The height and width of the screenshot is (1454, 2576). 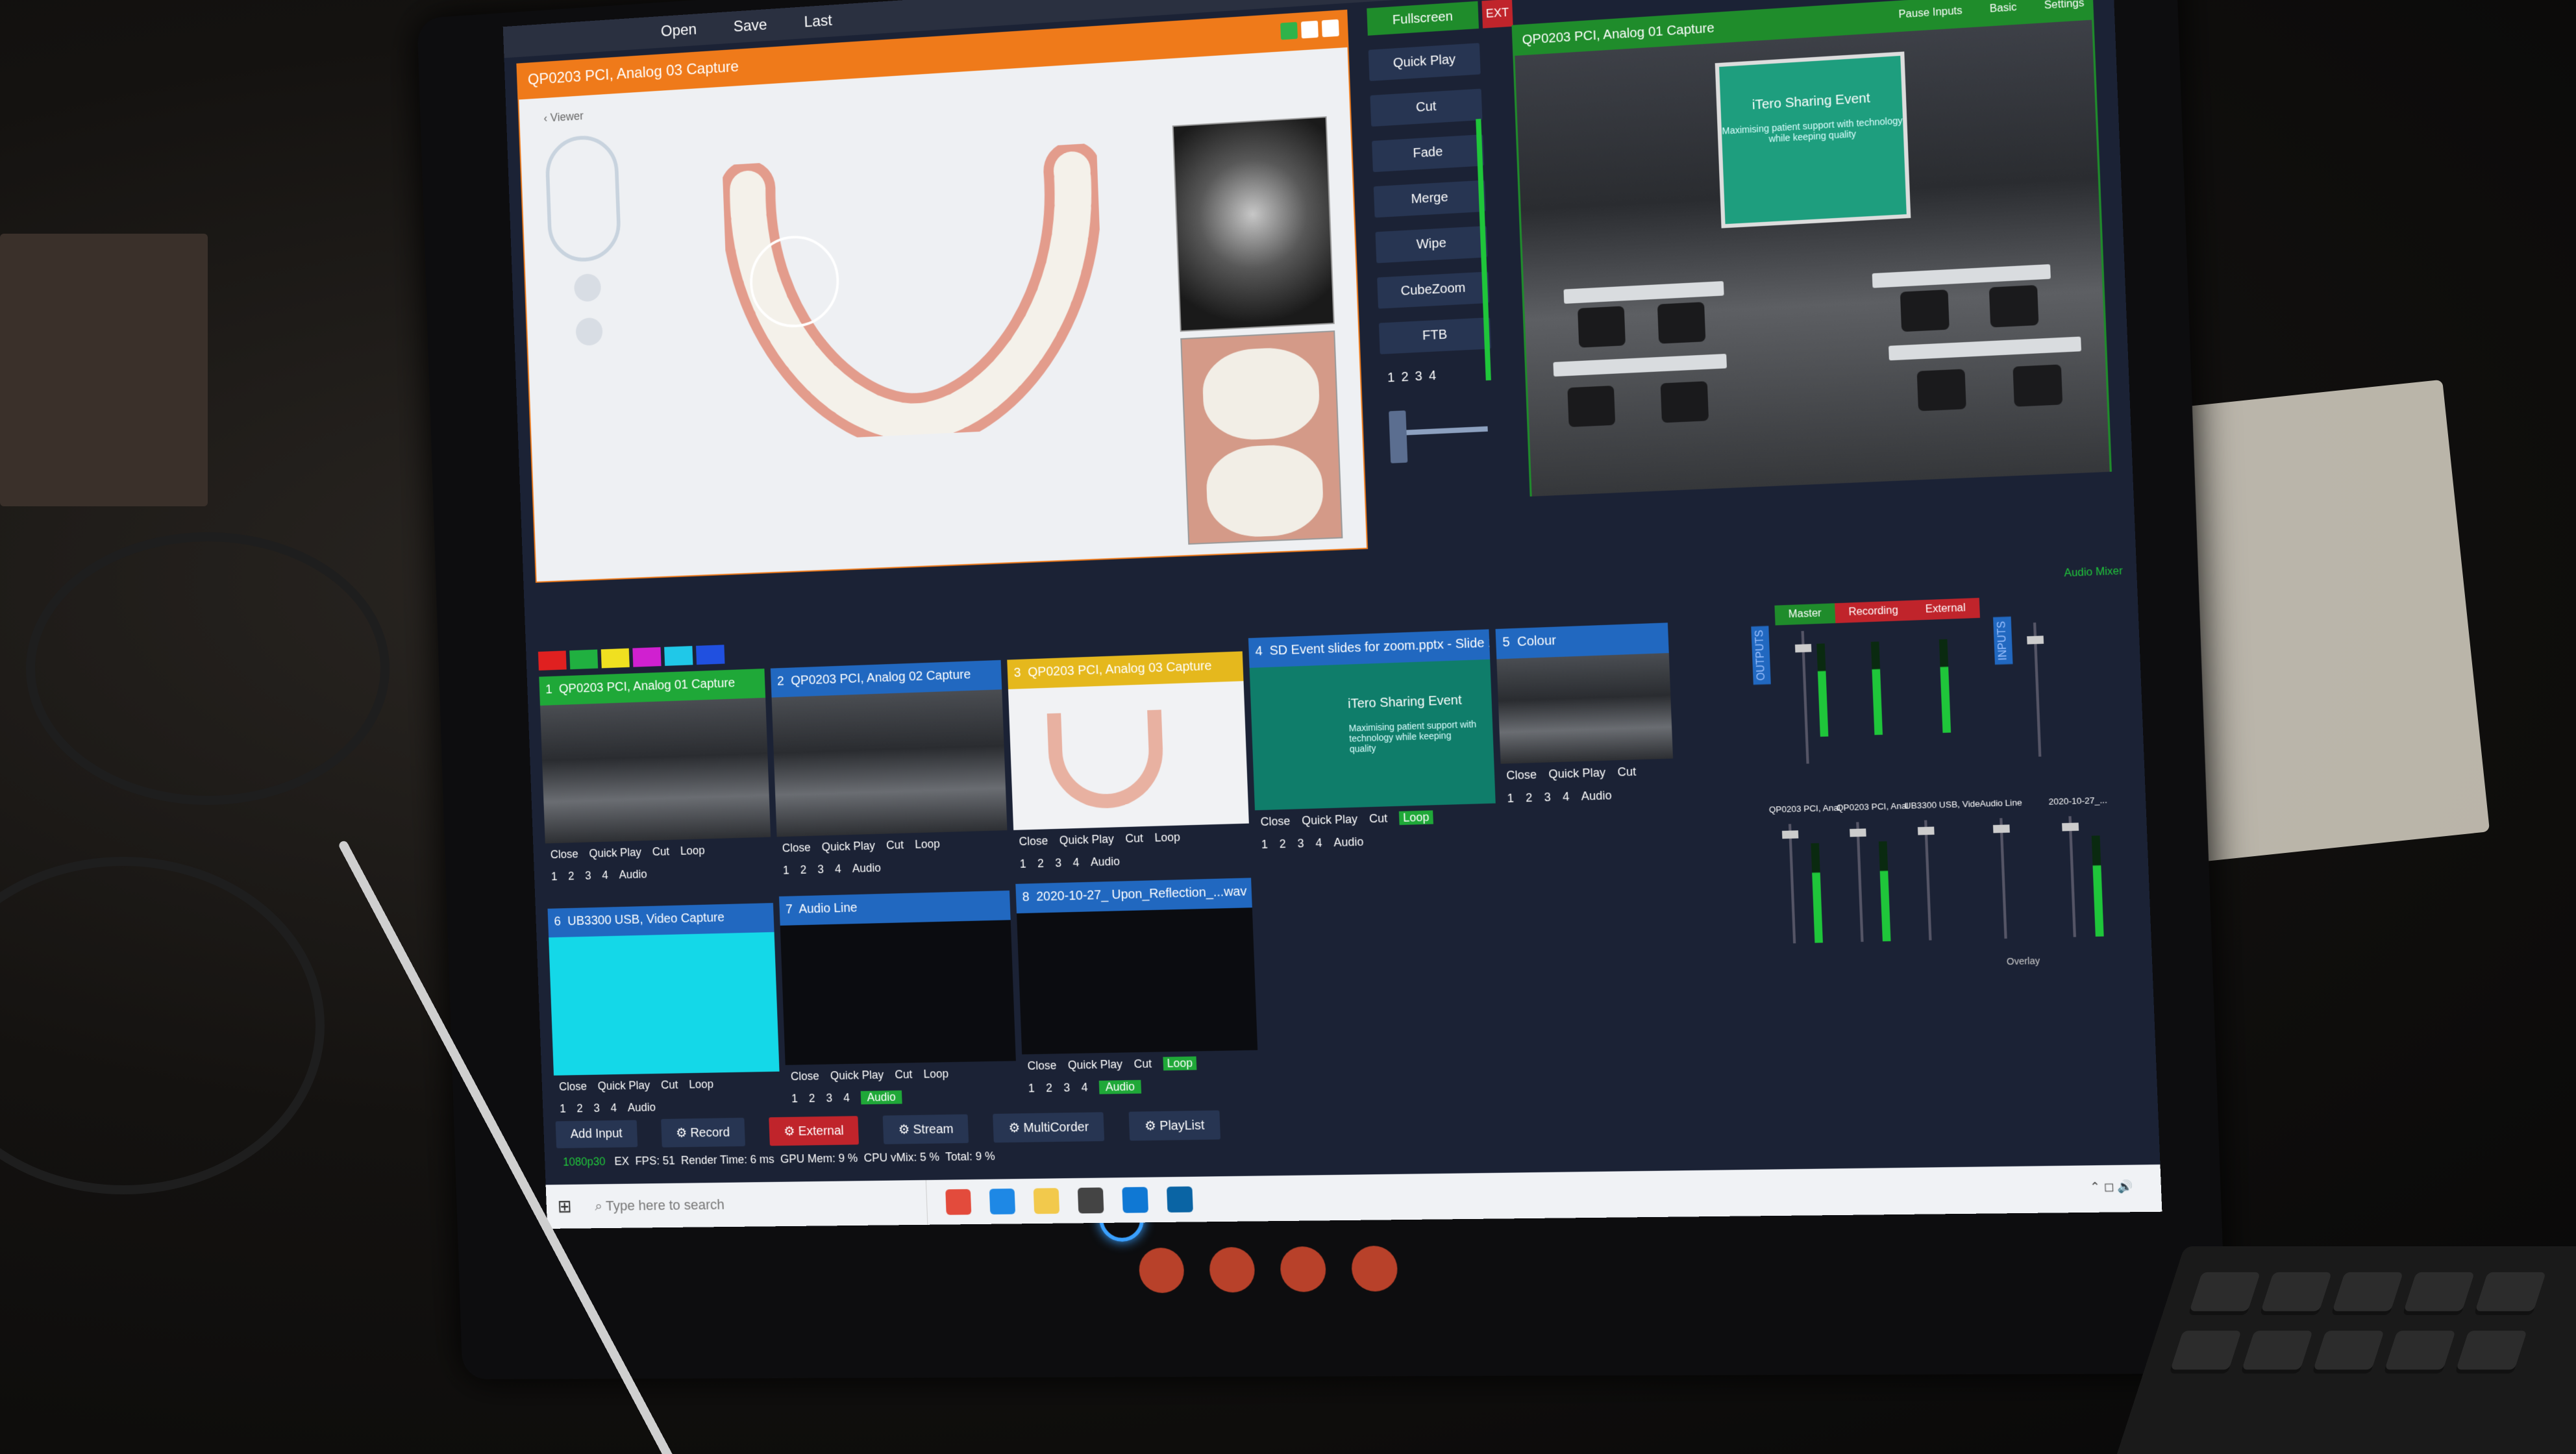 I want to click on input-fader, so click(x=2037, y=689).